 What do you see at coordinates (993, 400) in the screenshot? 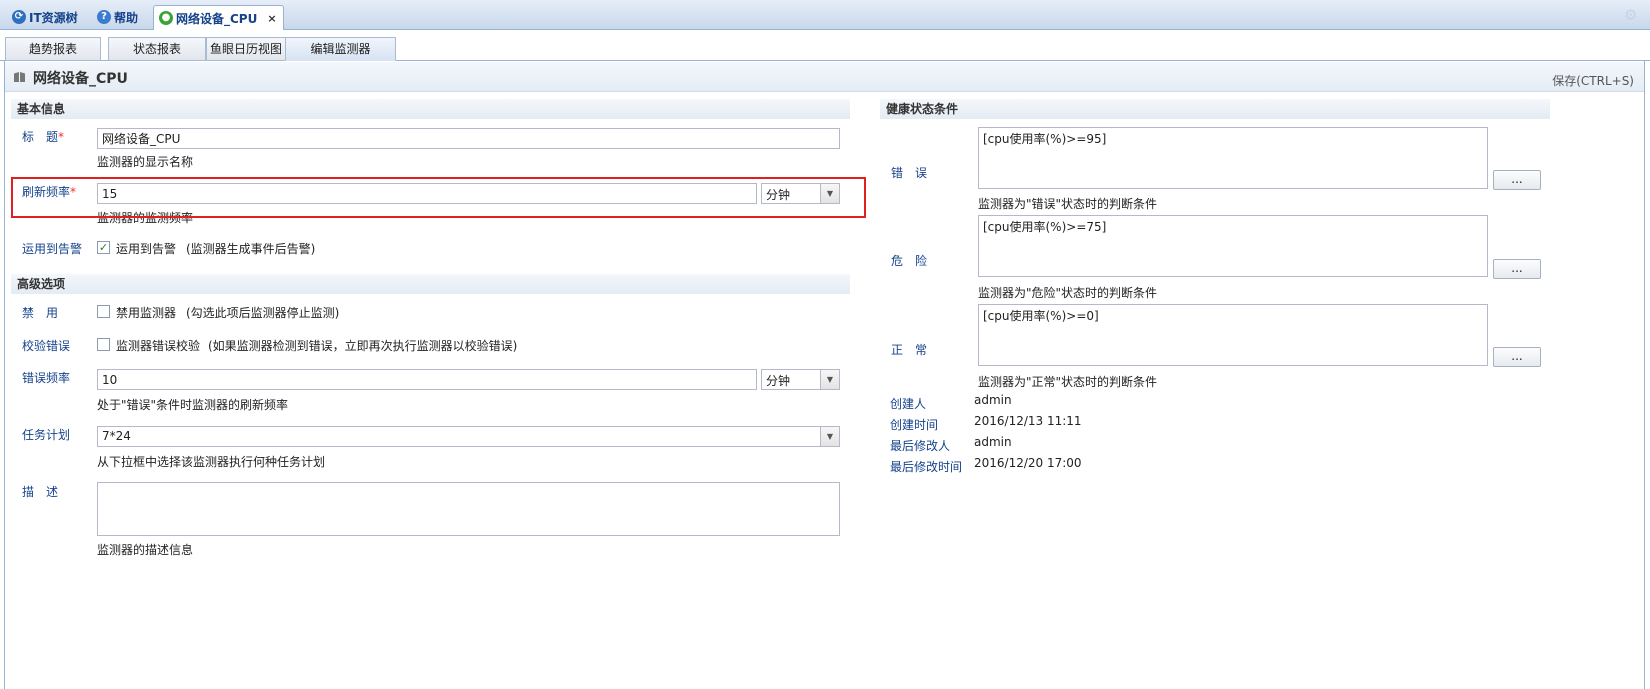
I see `creator-value: admin` at bounding box center [993, 400].